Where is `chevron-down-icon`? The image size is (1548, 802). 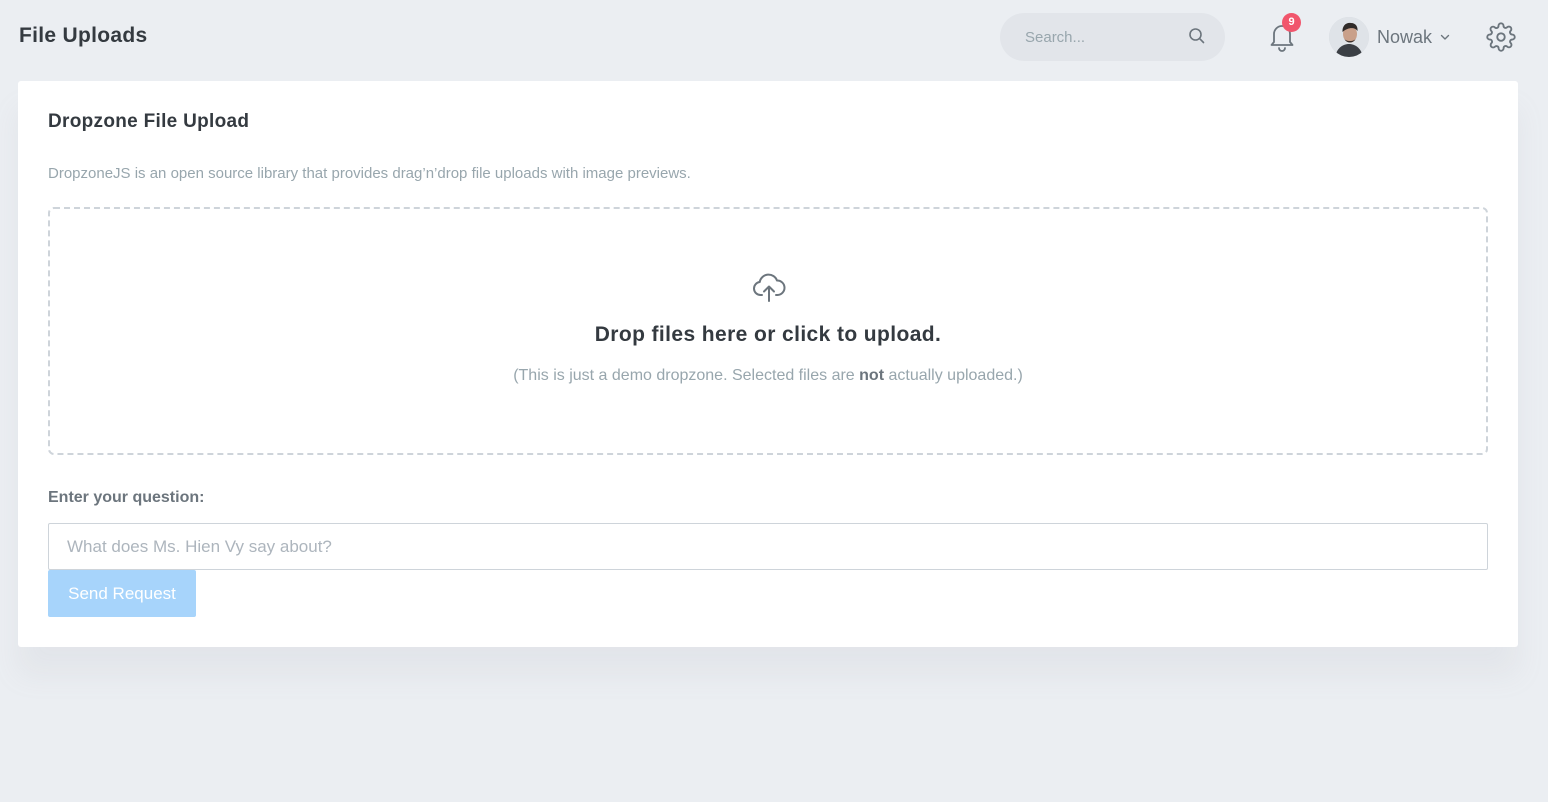
chevron-down-icon is located at coordinates (1445, 37).